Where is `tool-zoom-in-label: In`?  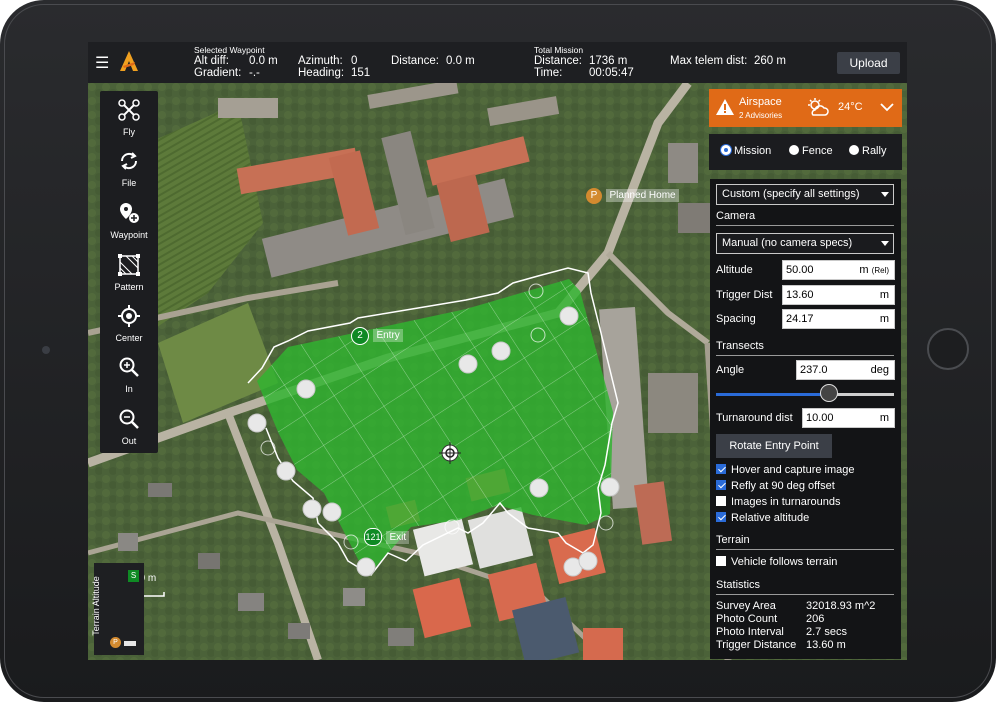
tool-zoom-in-label: In is located at coordinates (129, 389).